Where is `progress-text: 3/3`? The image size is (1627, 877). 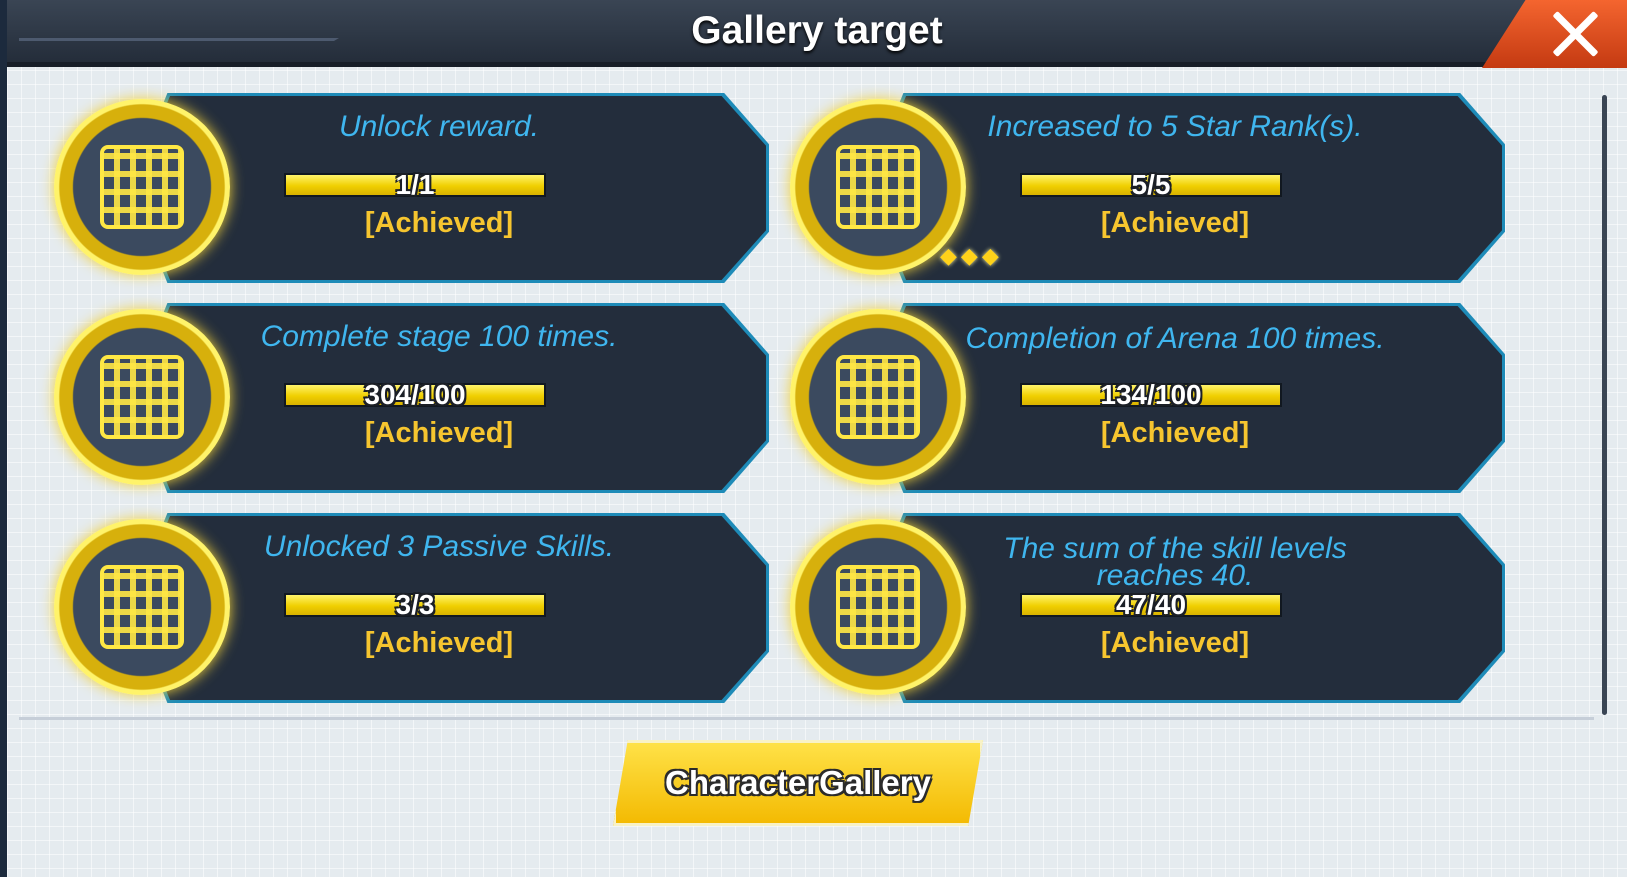
progress-text: 3/3 is located at coordinates (415, 604).